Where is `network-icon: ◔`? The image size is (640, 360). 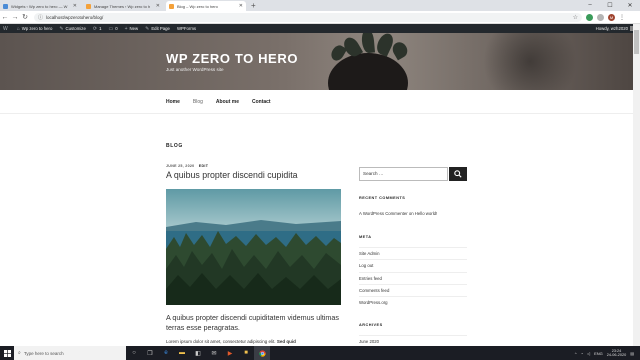 network-icon: ◔ is located at coordinates (582, 353).